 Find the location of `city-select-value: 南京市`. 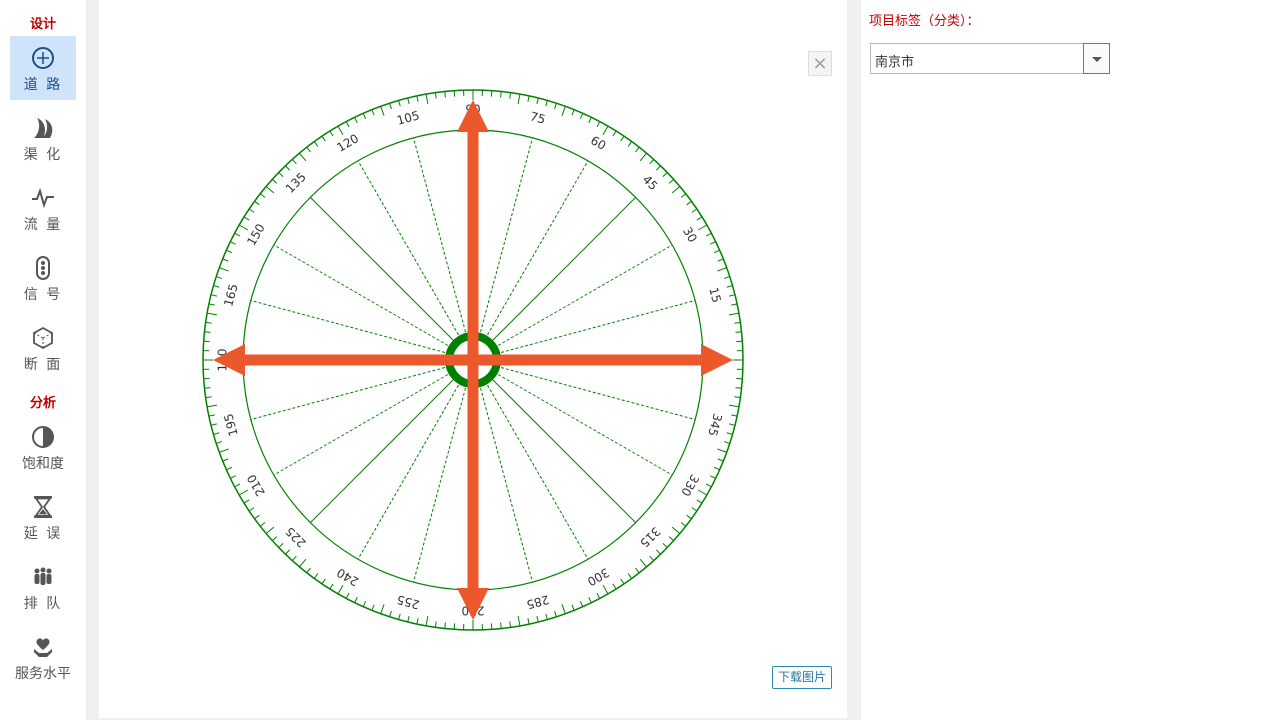

city-select-value: 南京市 is located at coordinates (895, 62).